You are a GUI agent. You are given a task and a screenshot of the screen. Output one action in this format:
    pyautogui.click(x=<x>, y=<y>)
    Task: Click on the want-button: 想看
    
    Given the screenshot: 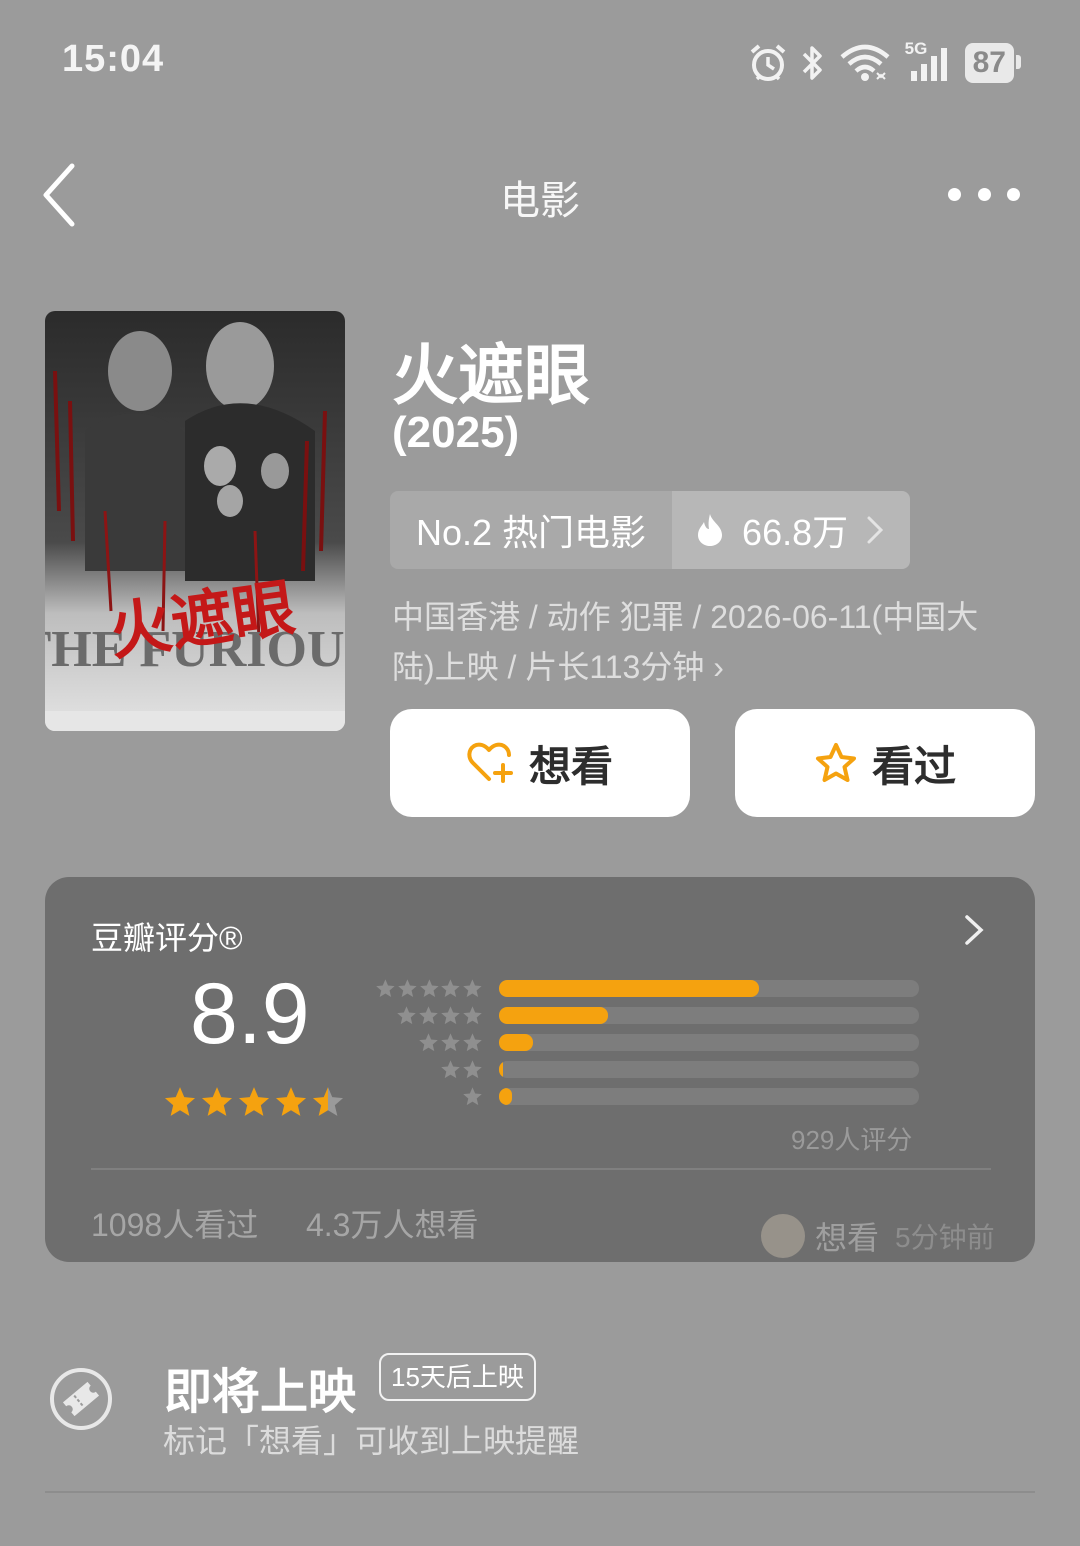 What is the action you would take?
    pyautogui.click(x=540, y=763)
    